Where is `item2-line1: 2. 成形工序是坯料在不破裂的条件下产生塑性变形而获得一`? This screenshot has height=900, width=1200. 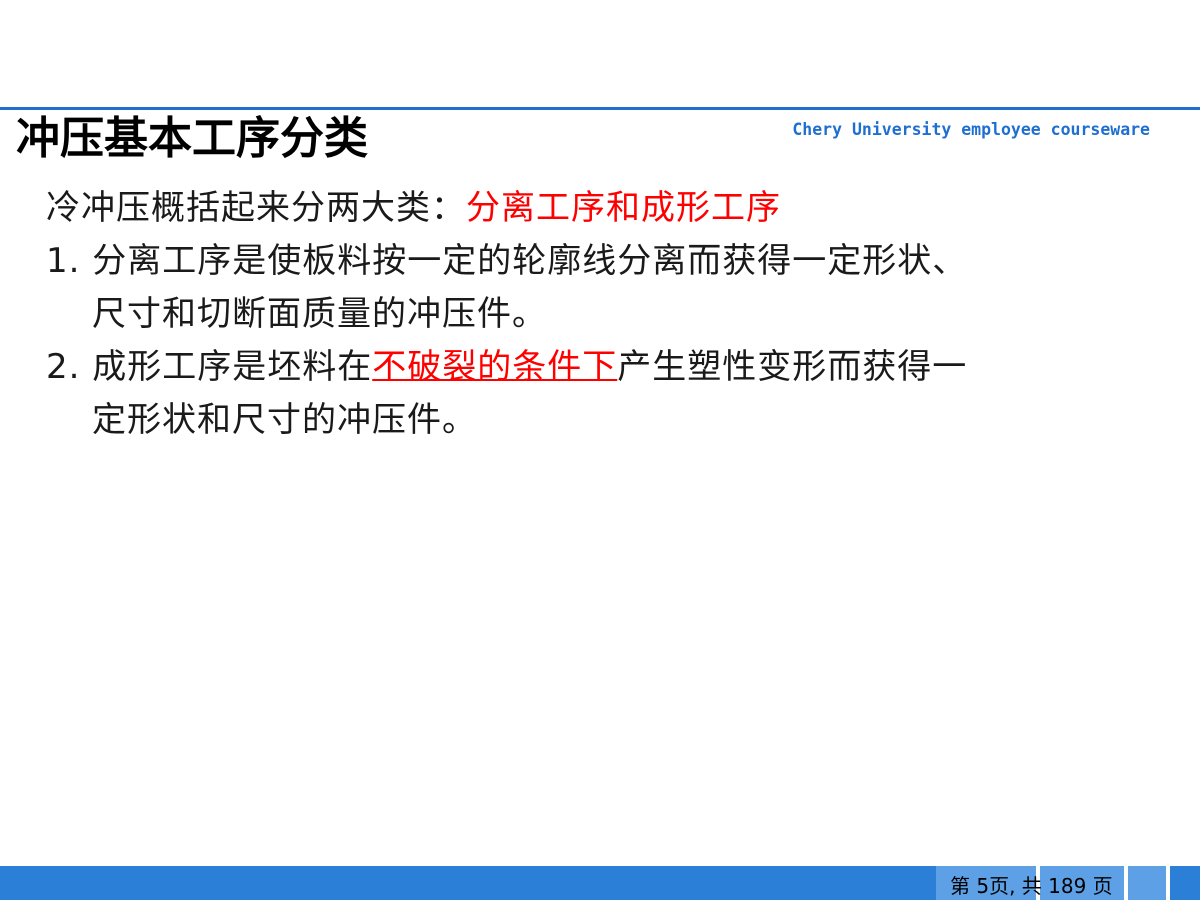 item2-line1: 2. 成形工序是坯料在不破裂的条件下产生塑性变形而获得一 is located at coordinates (601, 367).